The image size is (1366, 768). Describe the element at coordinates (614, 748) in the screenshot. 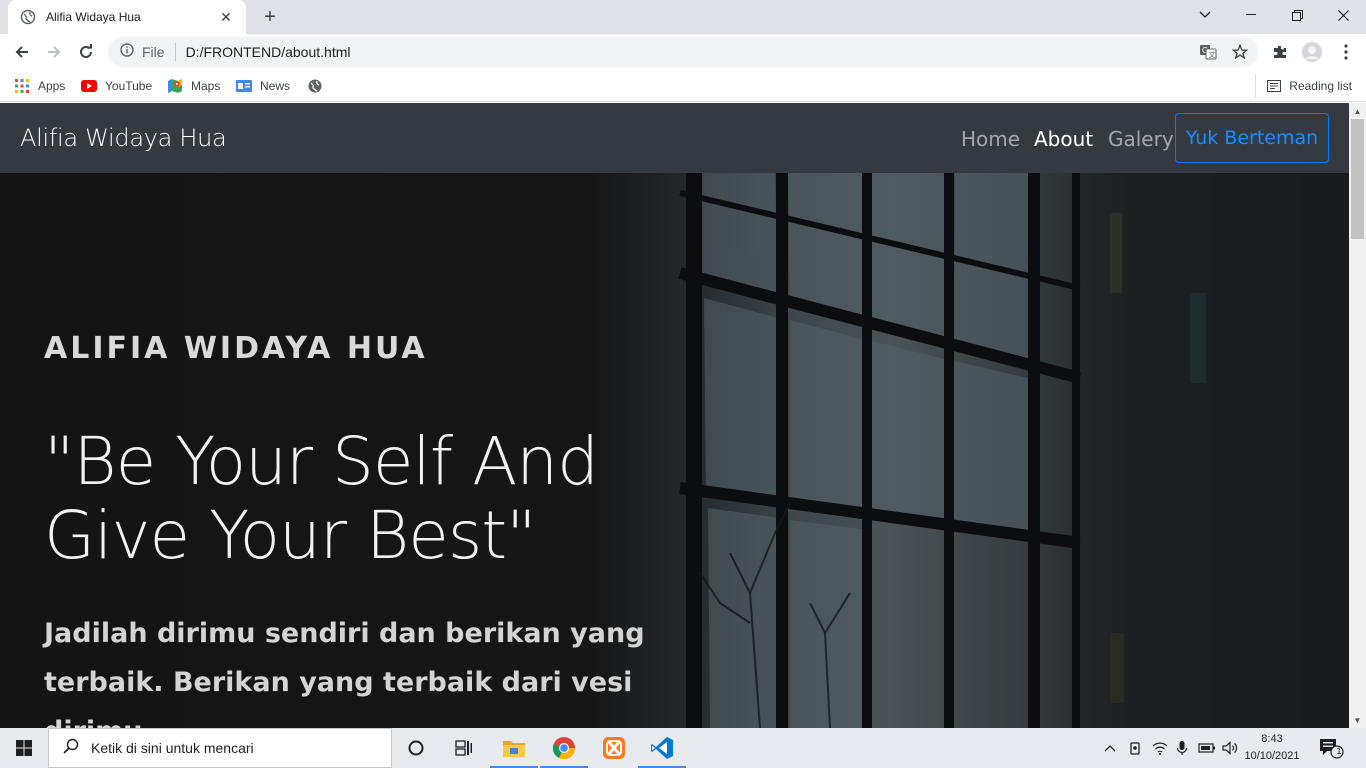

I see `xampp-icon` at that location.